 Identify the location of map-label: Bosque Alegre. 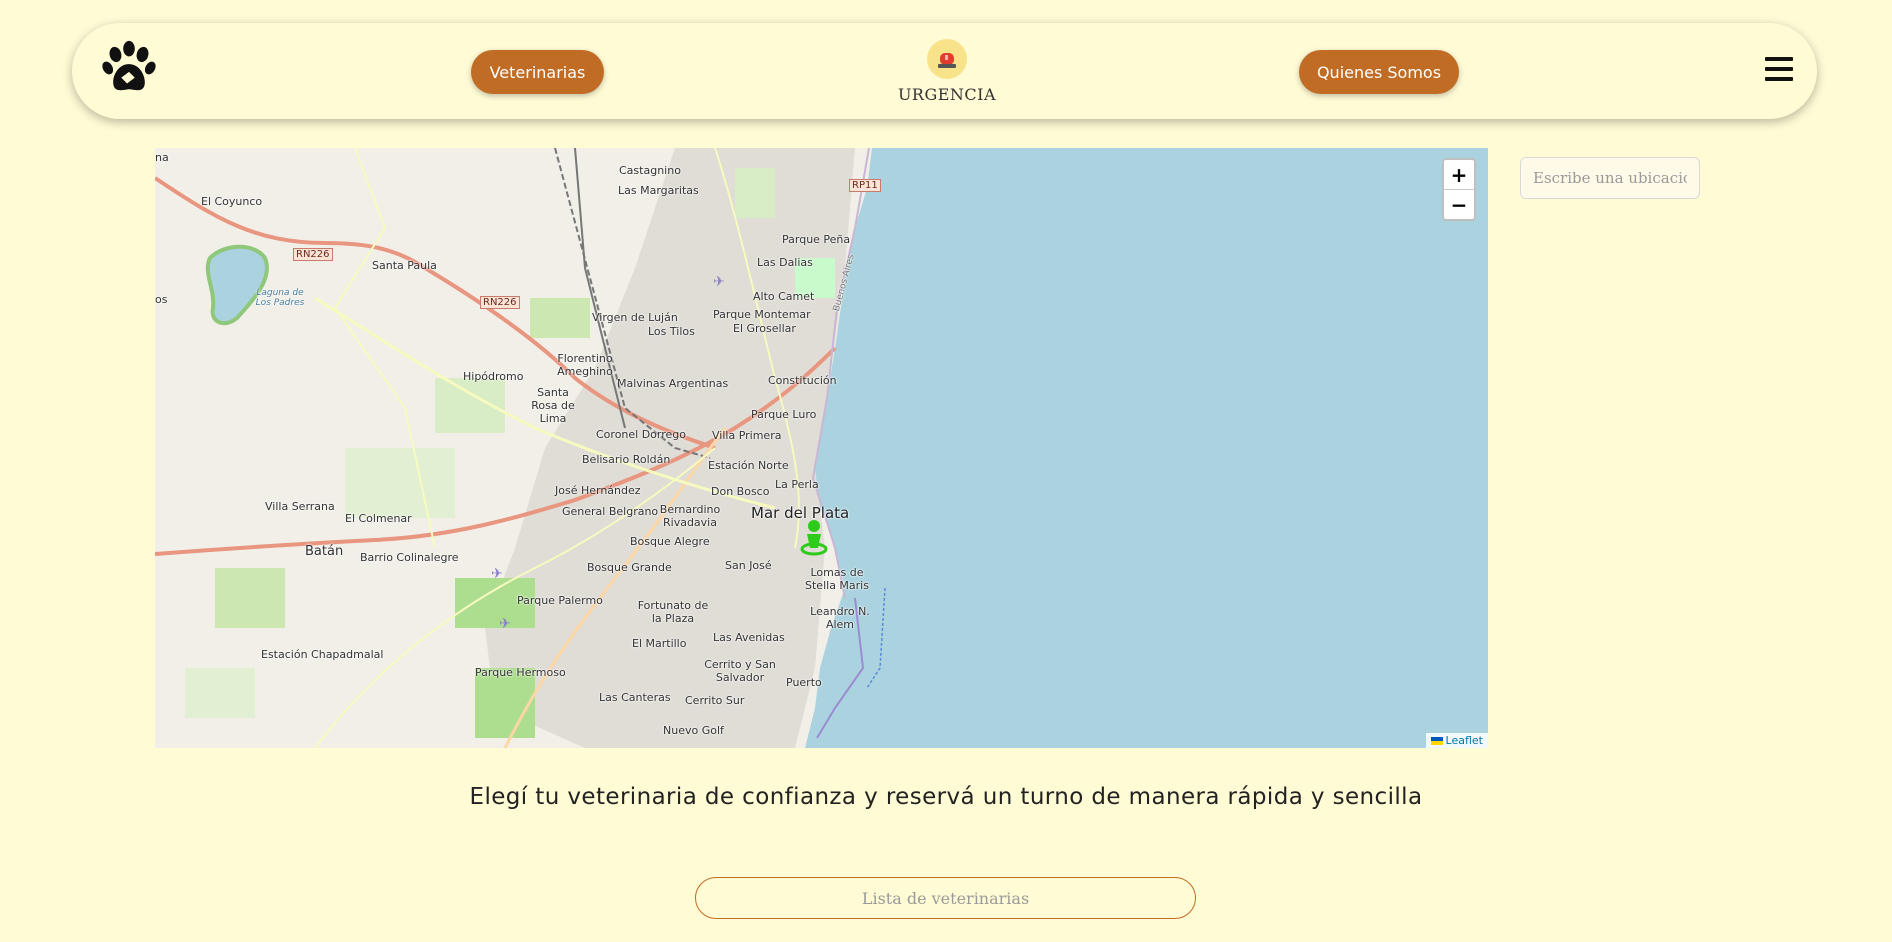
(670, 541).